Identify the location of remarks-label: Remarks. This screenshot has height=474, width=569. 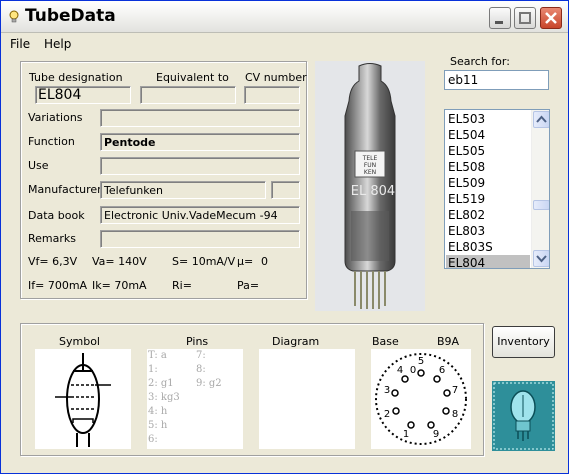
(52, 238).